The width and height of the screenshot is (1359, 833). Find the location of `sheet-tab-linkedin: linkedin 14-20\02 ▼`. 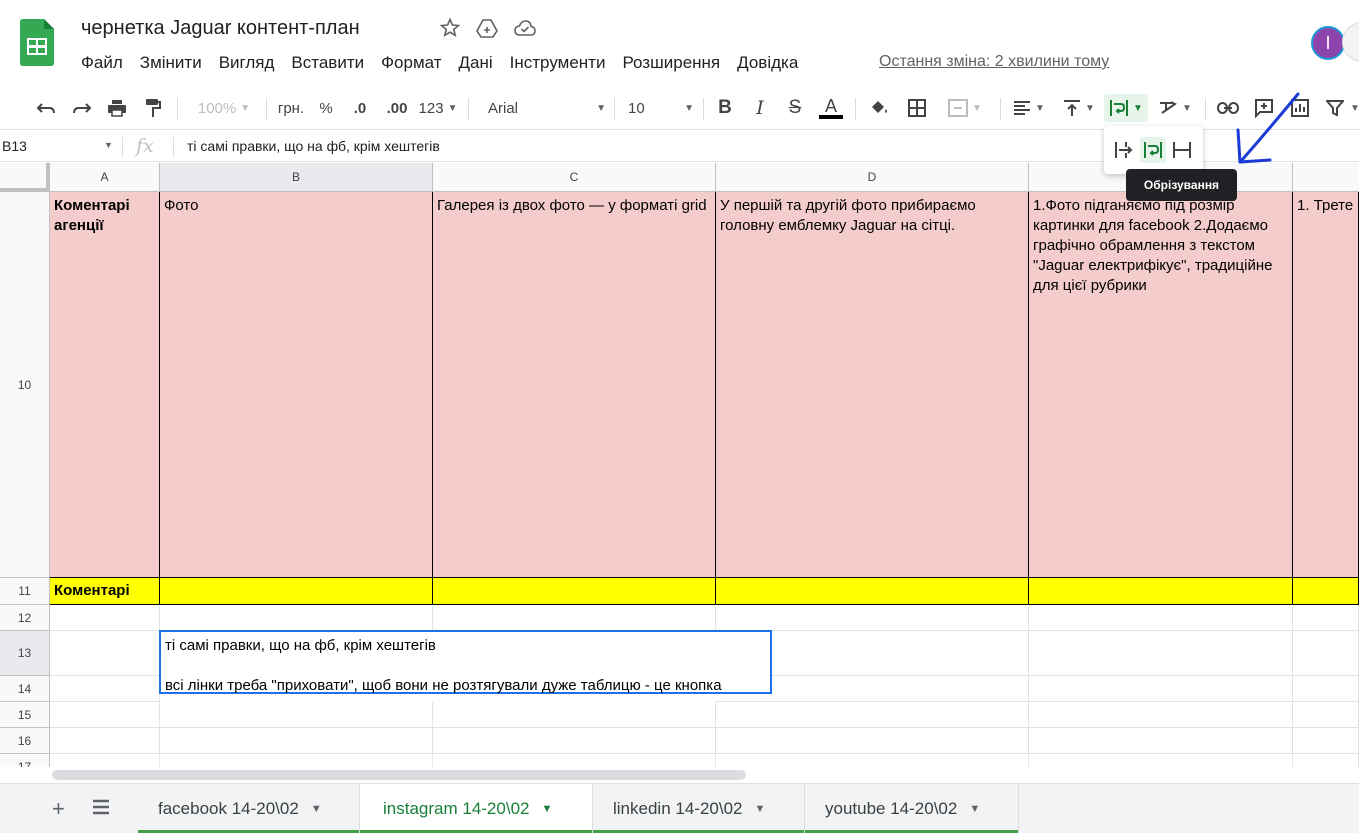

sheet-tab-linkedin: linkedin 14-20\02 ▼ is located at coordinates (699, 808).